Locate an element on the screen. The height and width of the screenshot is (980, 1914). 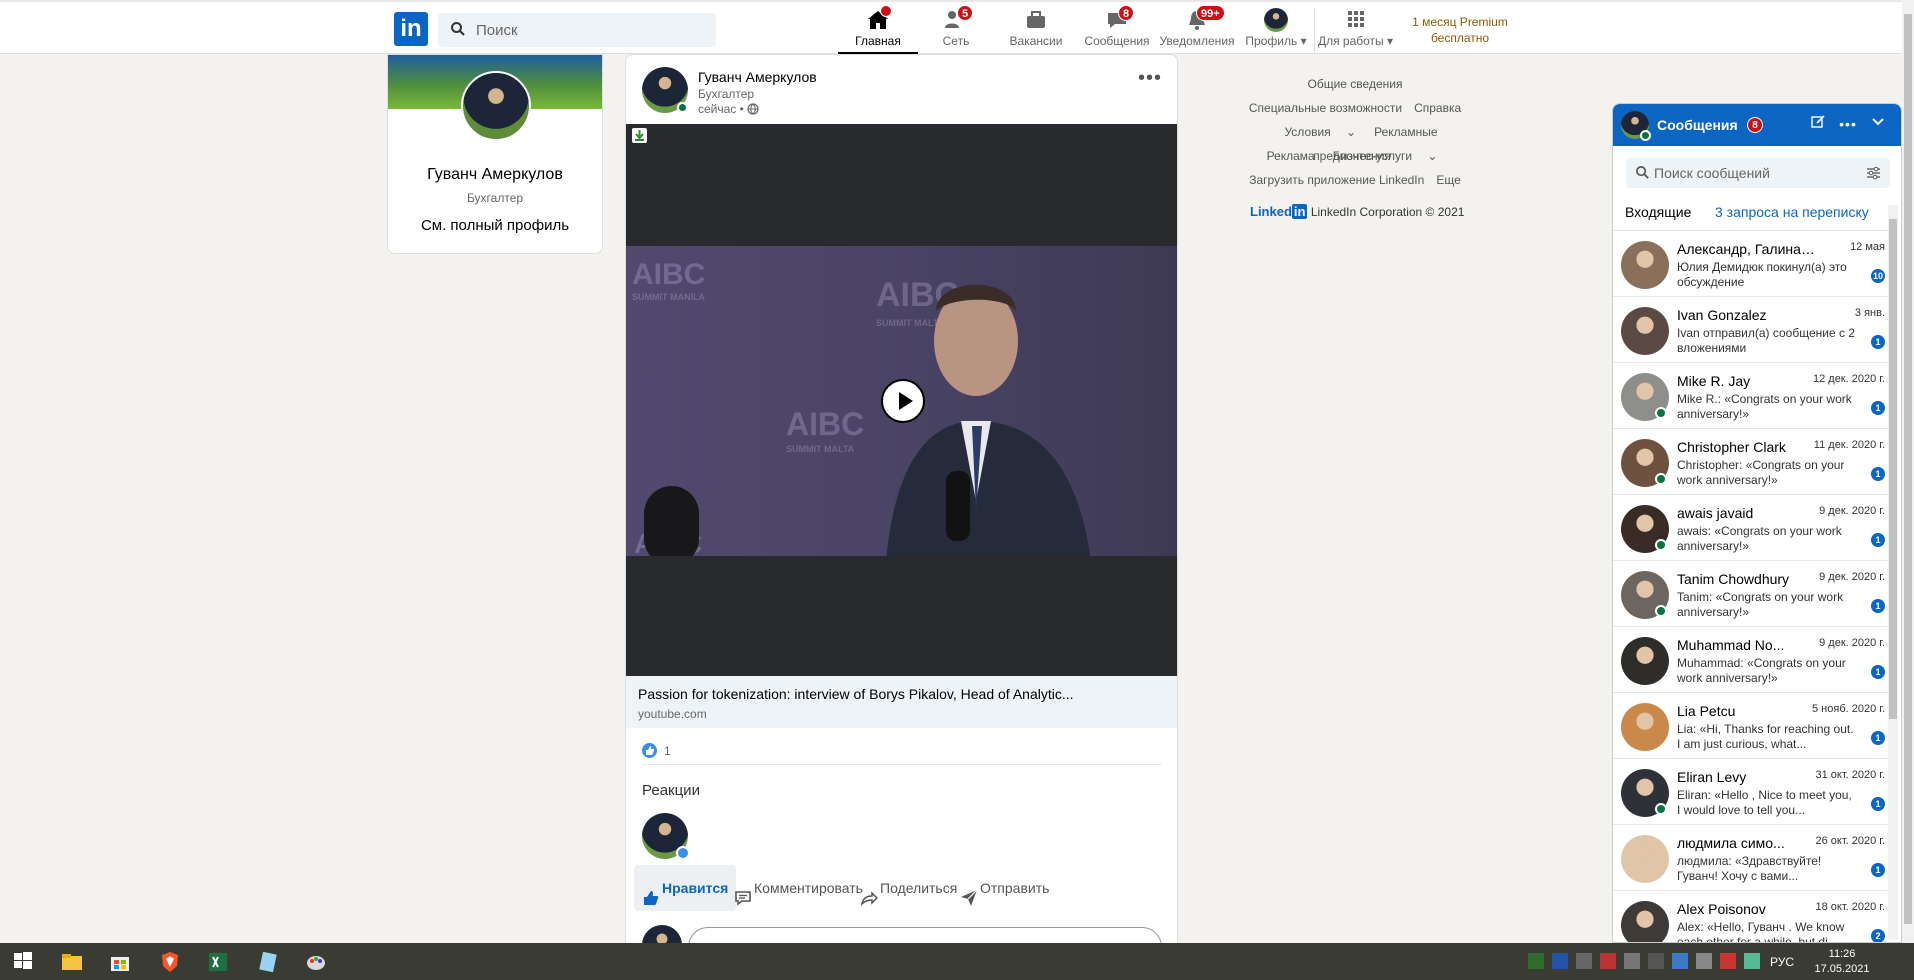
conversation-name: Eliran Levy is located at coordinates (1712, 777).